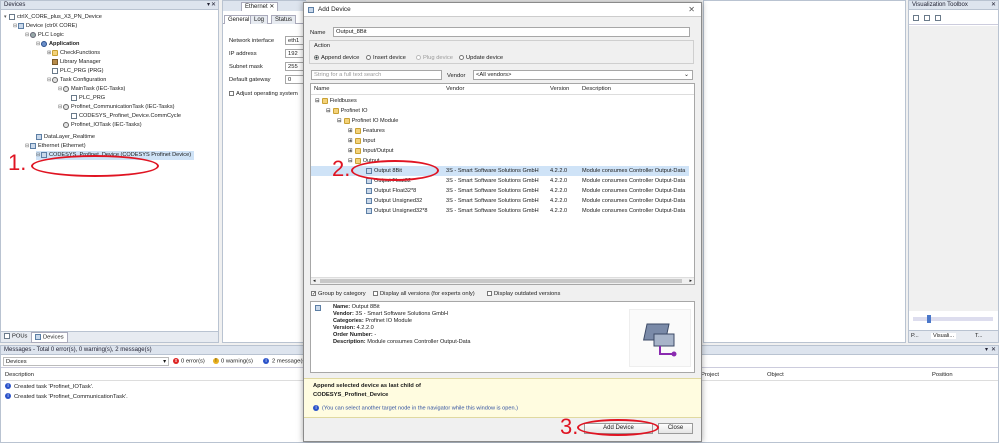  What do you see at coordinates (15, 336) in the screenshot?
I see `tab-pous: POUs` at bounding box center [15, 336].